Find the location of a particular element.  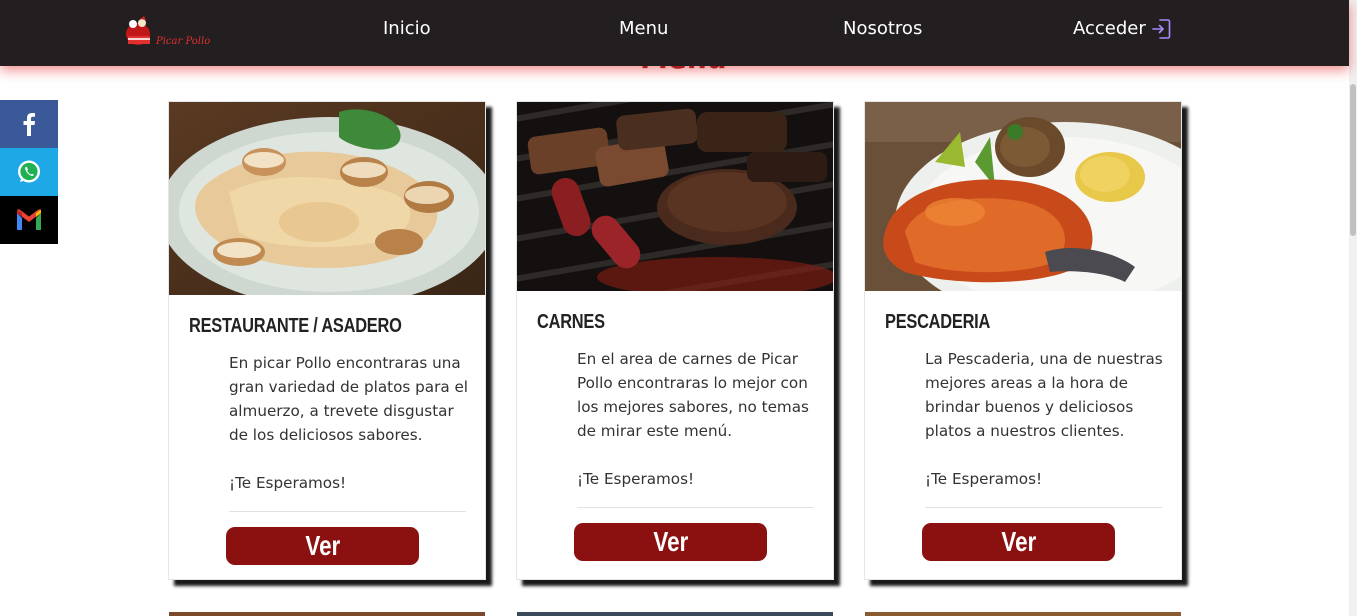

whatsapp-icon is located at coordinates (29, 171).